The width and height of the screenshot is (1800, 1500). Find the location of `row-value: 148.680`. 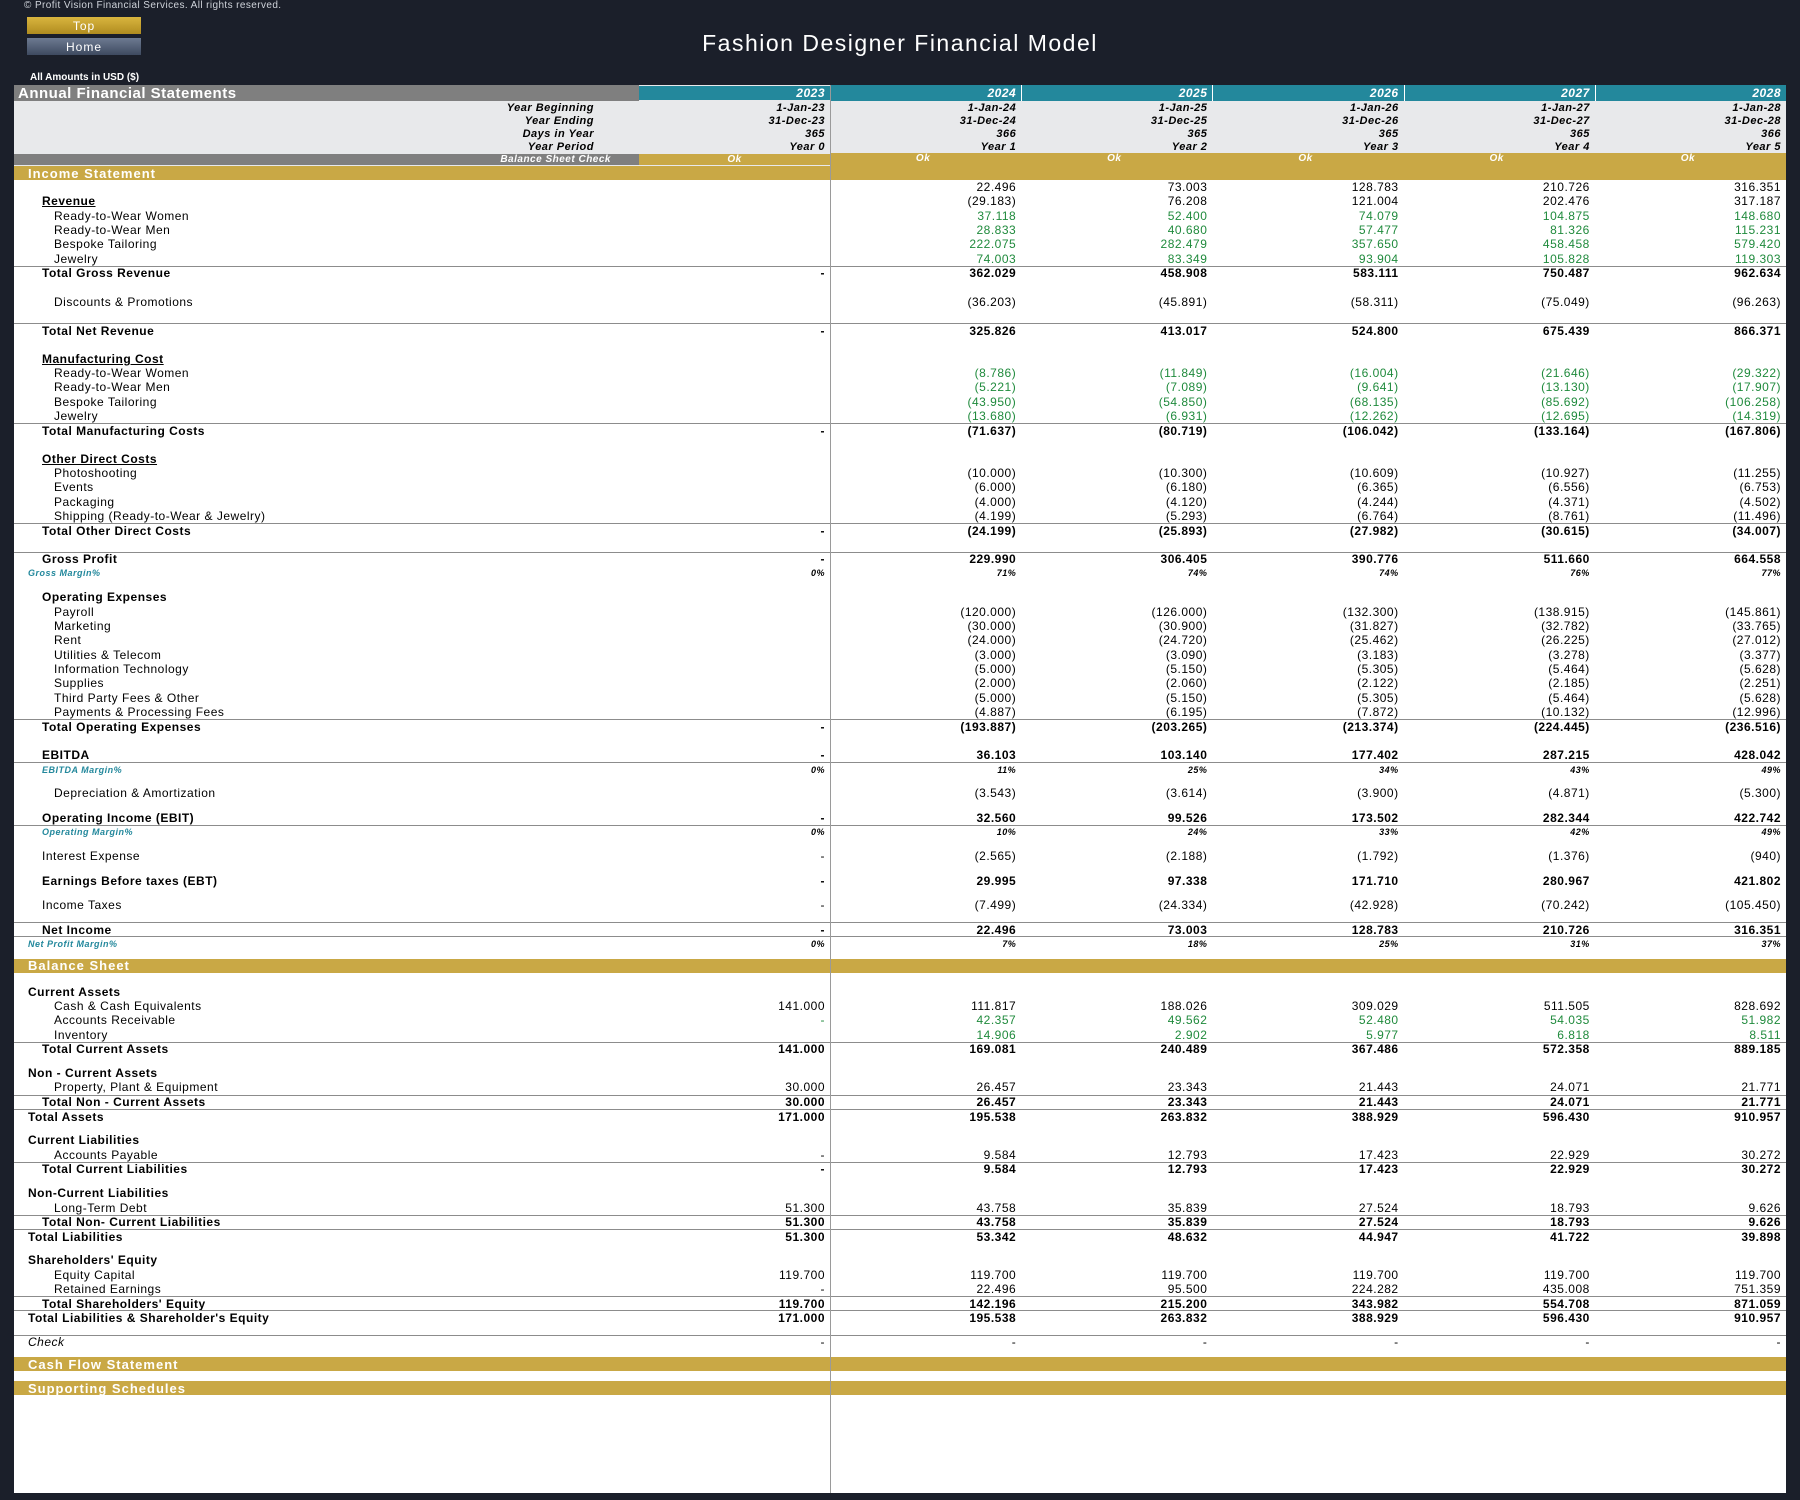

row-value: 148.680 is located at coordinates (1758, 215).